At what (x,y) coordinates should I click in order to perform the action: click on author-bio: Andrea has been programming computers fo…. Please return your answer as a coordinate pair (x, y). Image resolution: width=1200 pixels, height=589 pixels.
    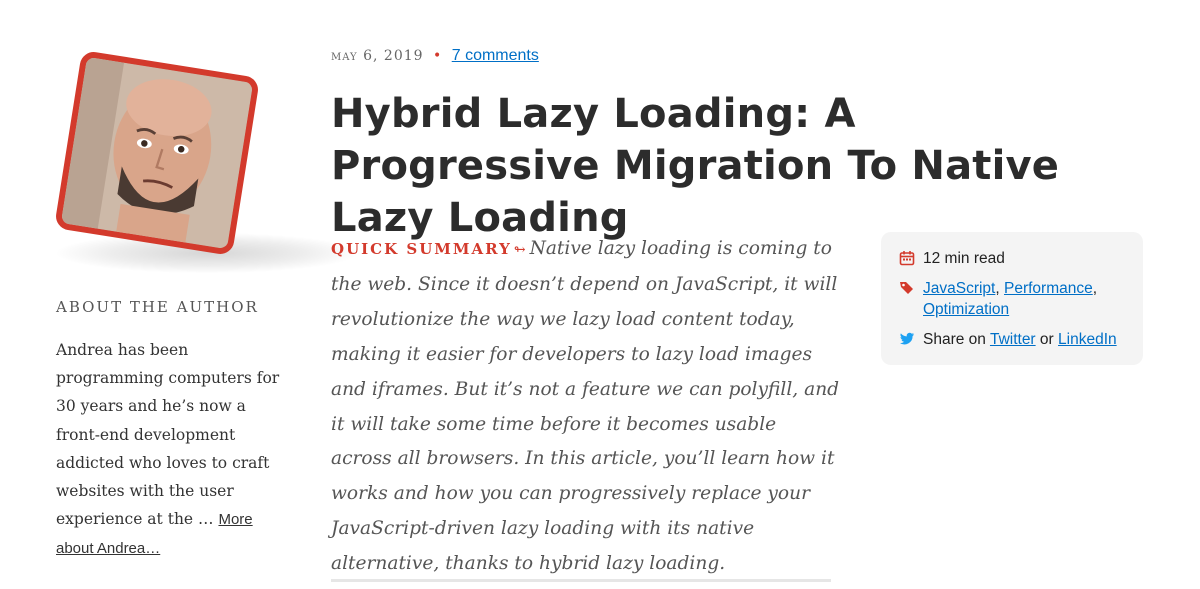
    Looking at the image, I should click on (172, 450).